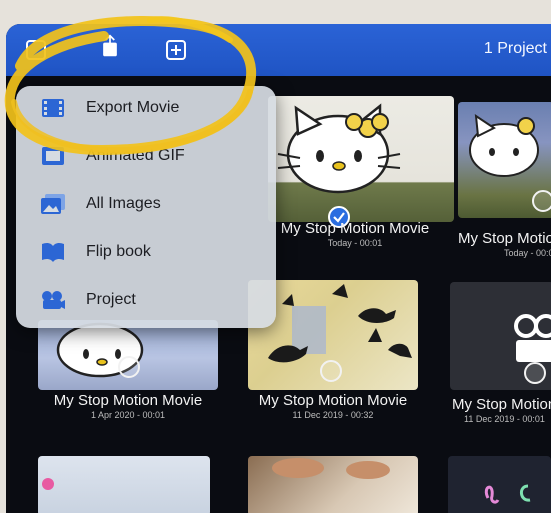 The width and height of the screenshot is (551, 513). What do you see at coordinates (123, 203) in the screenshot?
I see `menu-item-label: All Images` at bounding box center [123, 203].